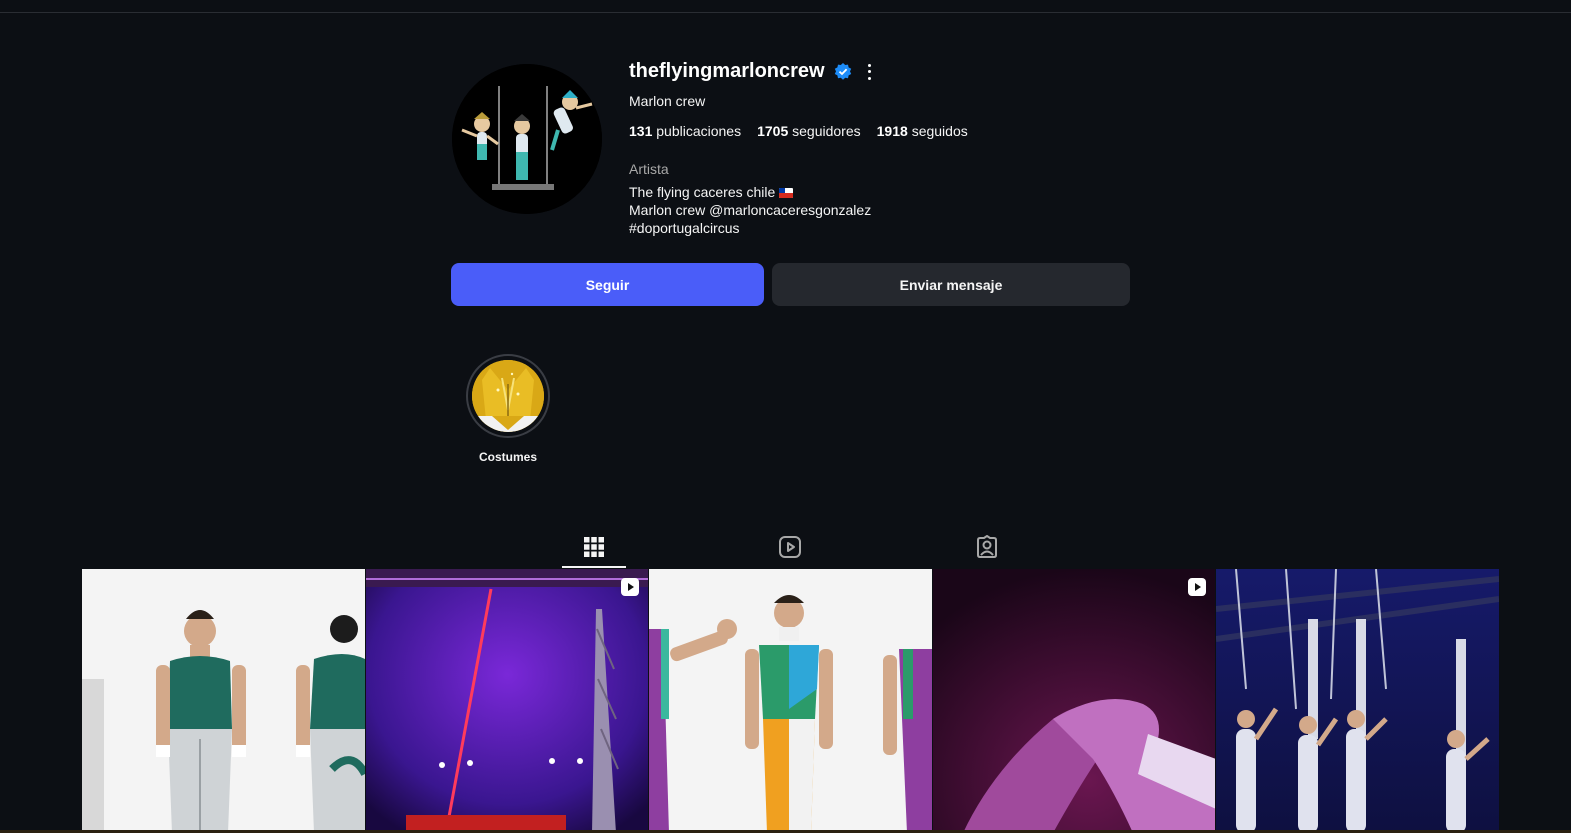 The height and width of the screenshot is (833, 1571). What do you see at coordinates (870, 71) in the screenshot?
I see `more-options-icon` at bounding box center [870, 71].